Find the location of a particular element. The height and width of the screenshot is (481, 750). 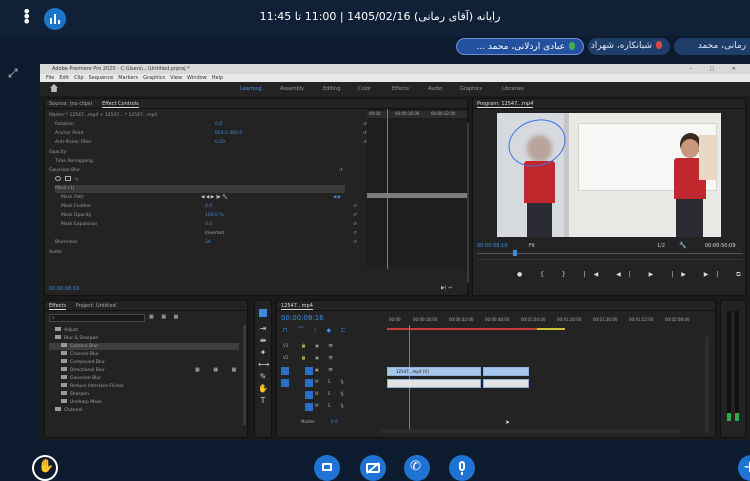

participant-chip: شبانکاره، شهراد is located at coordinates (629, 46).